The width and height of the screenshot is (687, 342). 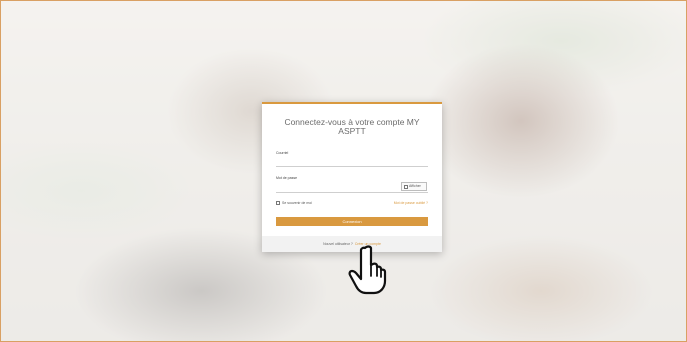 I want to click on remember-me-label: Se souvenir de moi, so click(x=297, y=203).